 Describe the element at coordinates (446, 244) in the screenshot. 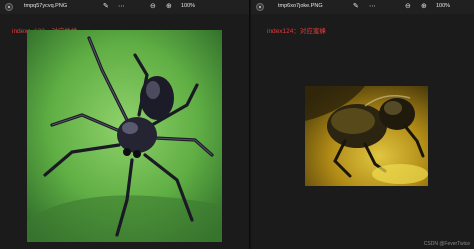

I see `csdn-watermark: CSDN @FeverTwice` at that location.